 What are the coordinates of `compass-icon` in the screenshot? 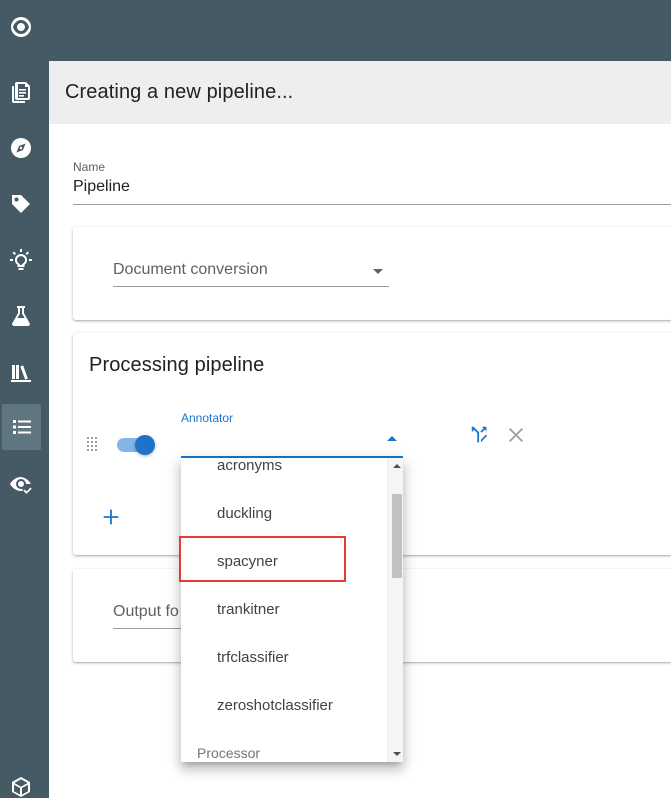 It's located at (21, 148).